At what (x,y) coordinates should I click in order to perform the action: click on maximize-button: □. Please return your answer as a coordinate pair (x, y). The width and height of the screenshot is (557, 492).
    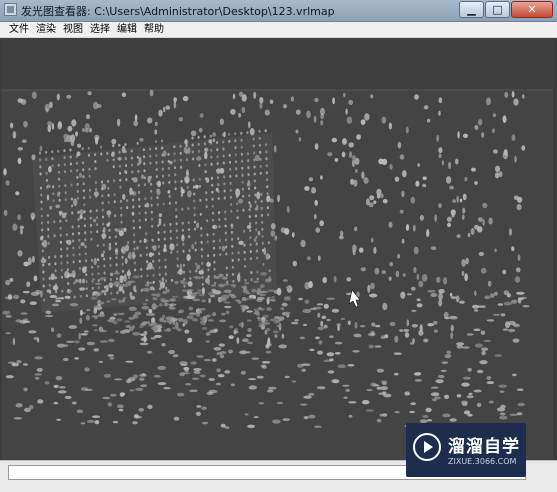
    Looking at the image, I should click on (497, 9).